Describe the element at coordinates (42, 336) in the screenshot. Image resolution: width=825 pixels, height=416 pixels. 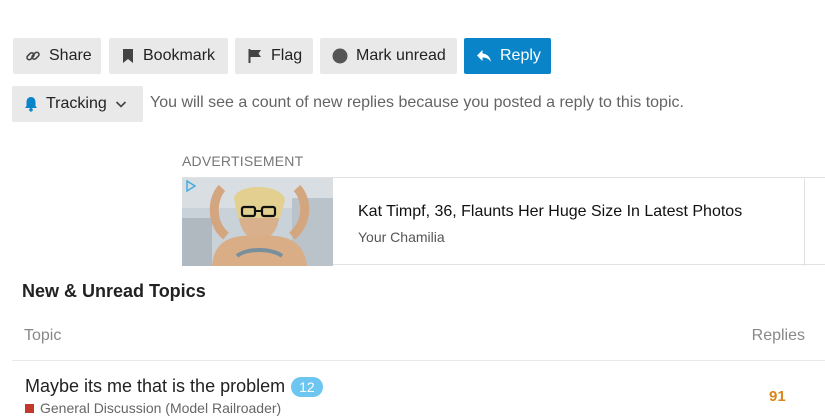
I see `column-header-topic: Topic` at that location.